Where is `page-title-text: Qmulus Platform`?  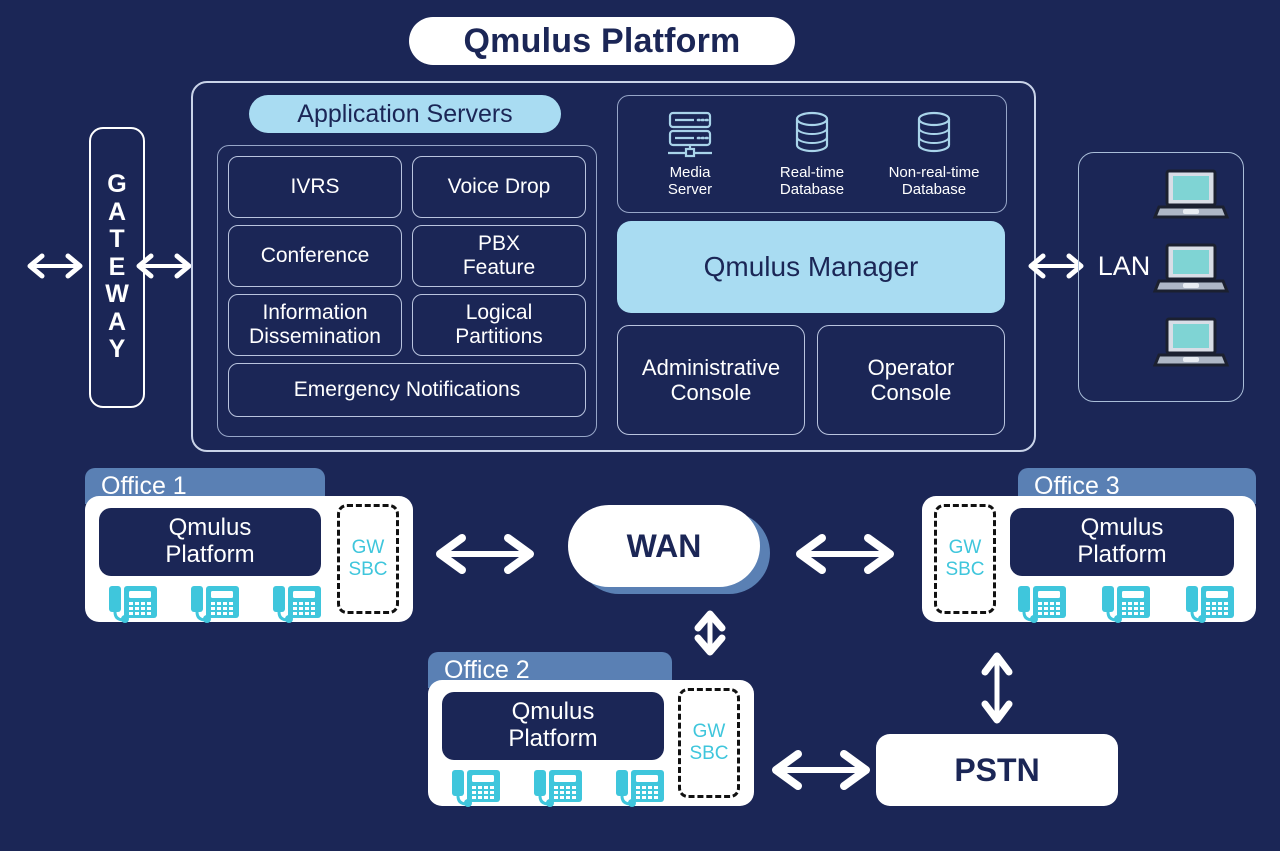 page-title-text: Qmulus Platform is located at coordinates (602, 40).